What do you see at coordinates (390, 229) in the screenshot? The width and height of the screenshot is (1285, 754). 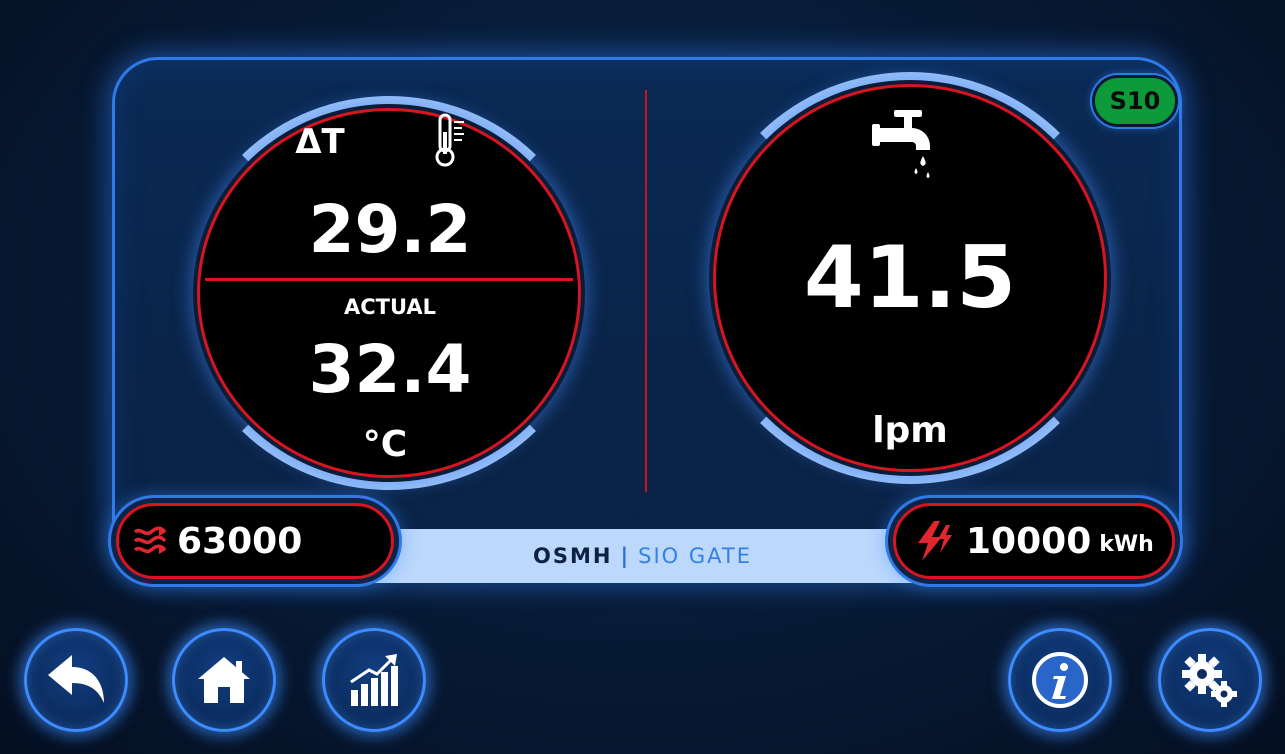 I see `delta-t-value: 29.2` at bounding box center [390, 229].